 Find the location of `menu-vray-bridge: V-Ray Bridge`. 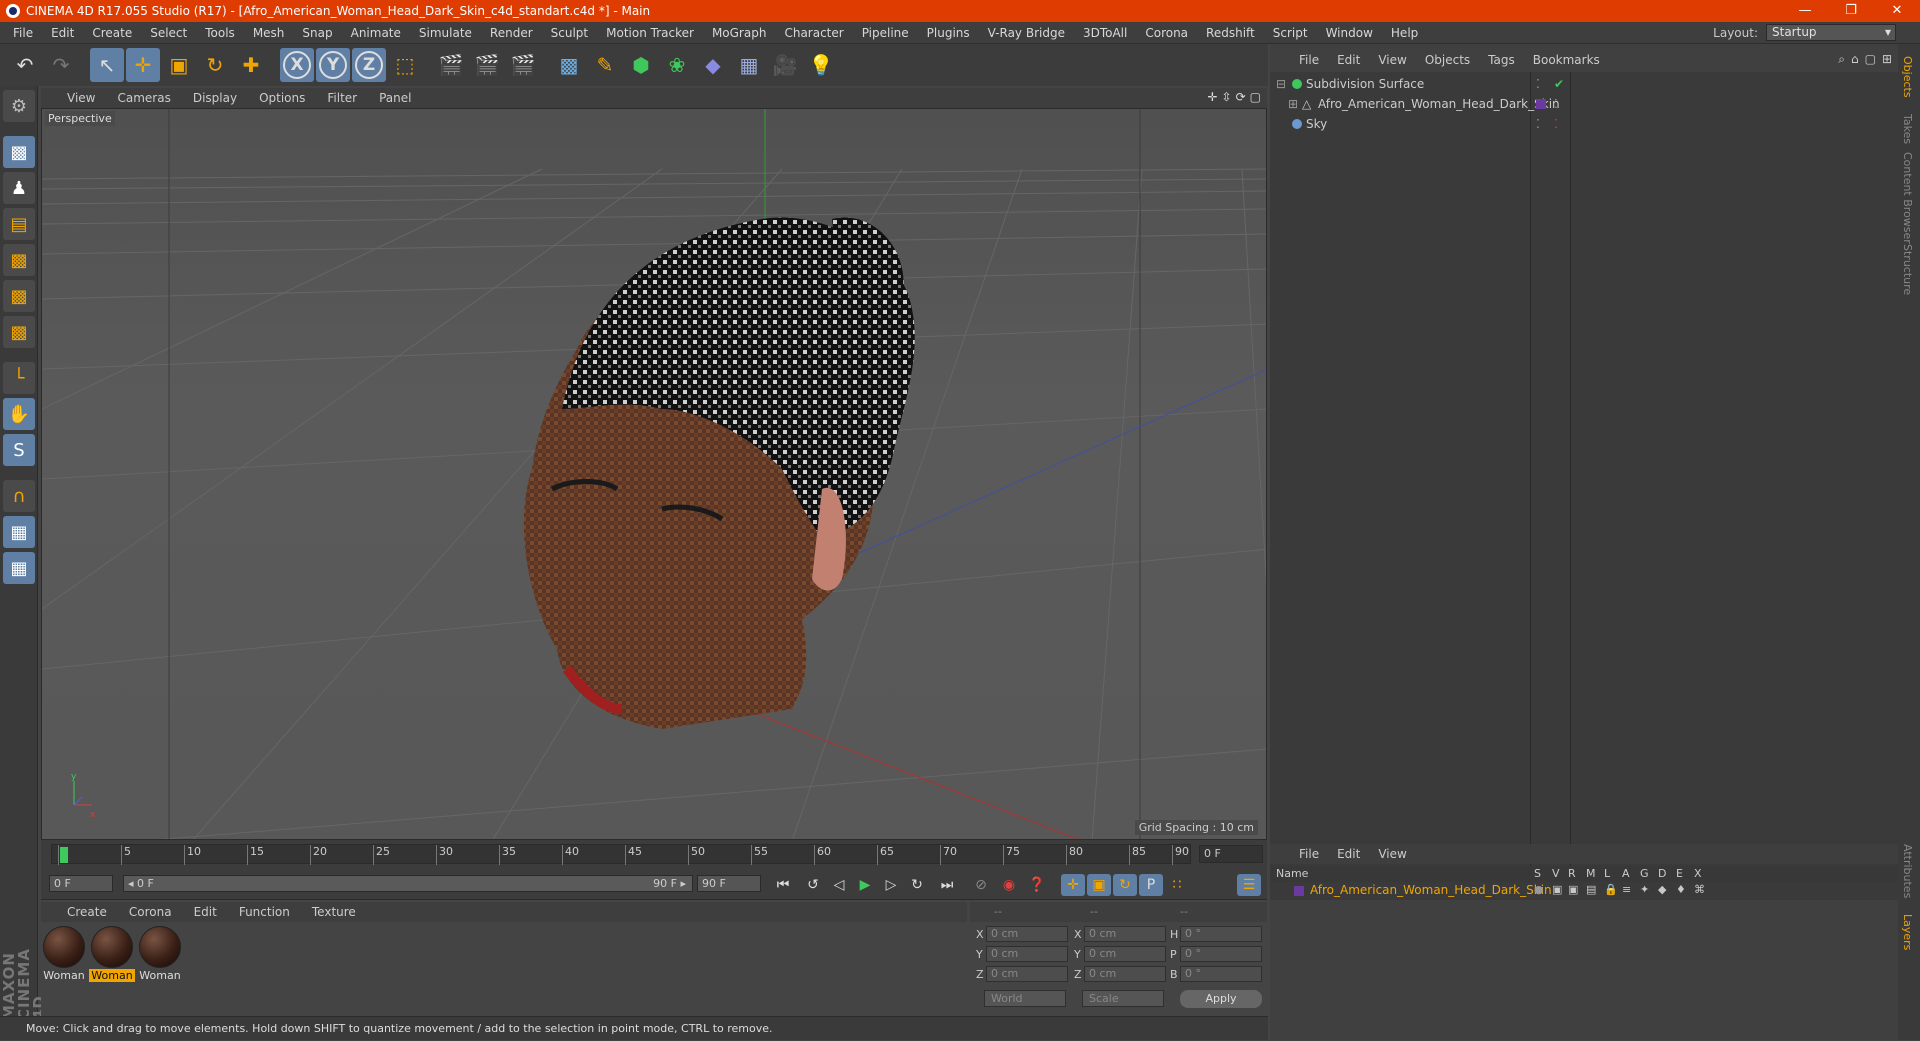

menu-vray-bridge: V-Ray Bridge is located at coordinates (1026, 33).